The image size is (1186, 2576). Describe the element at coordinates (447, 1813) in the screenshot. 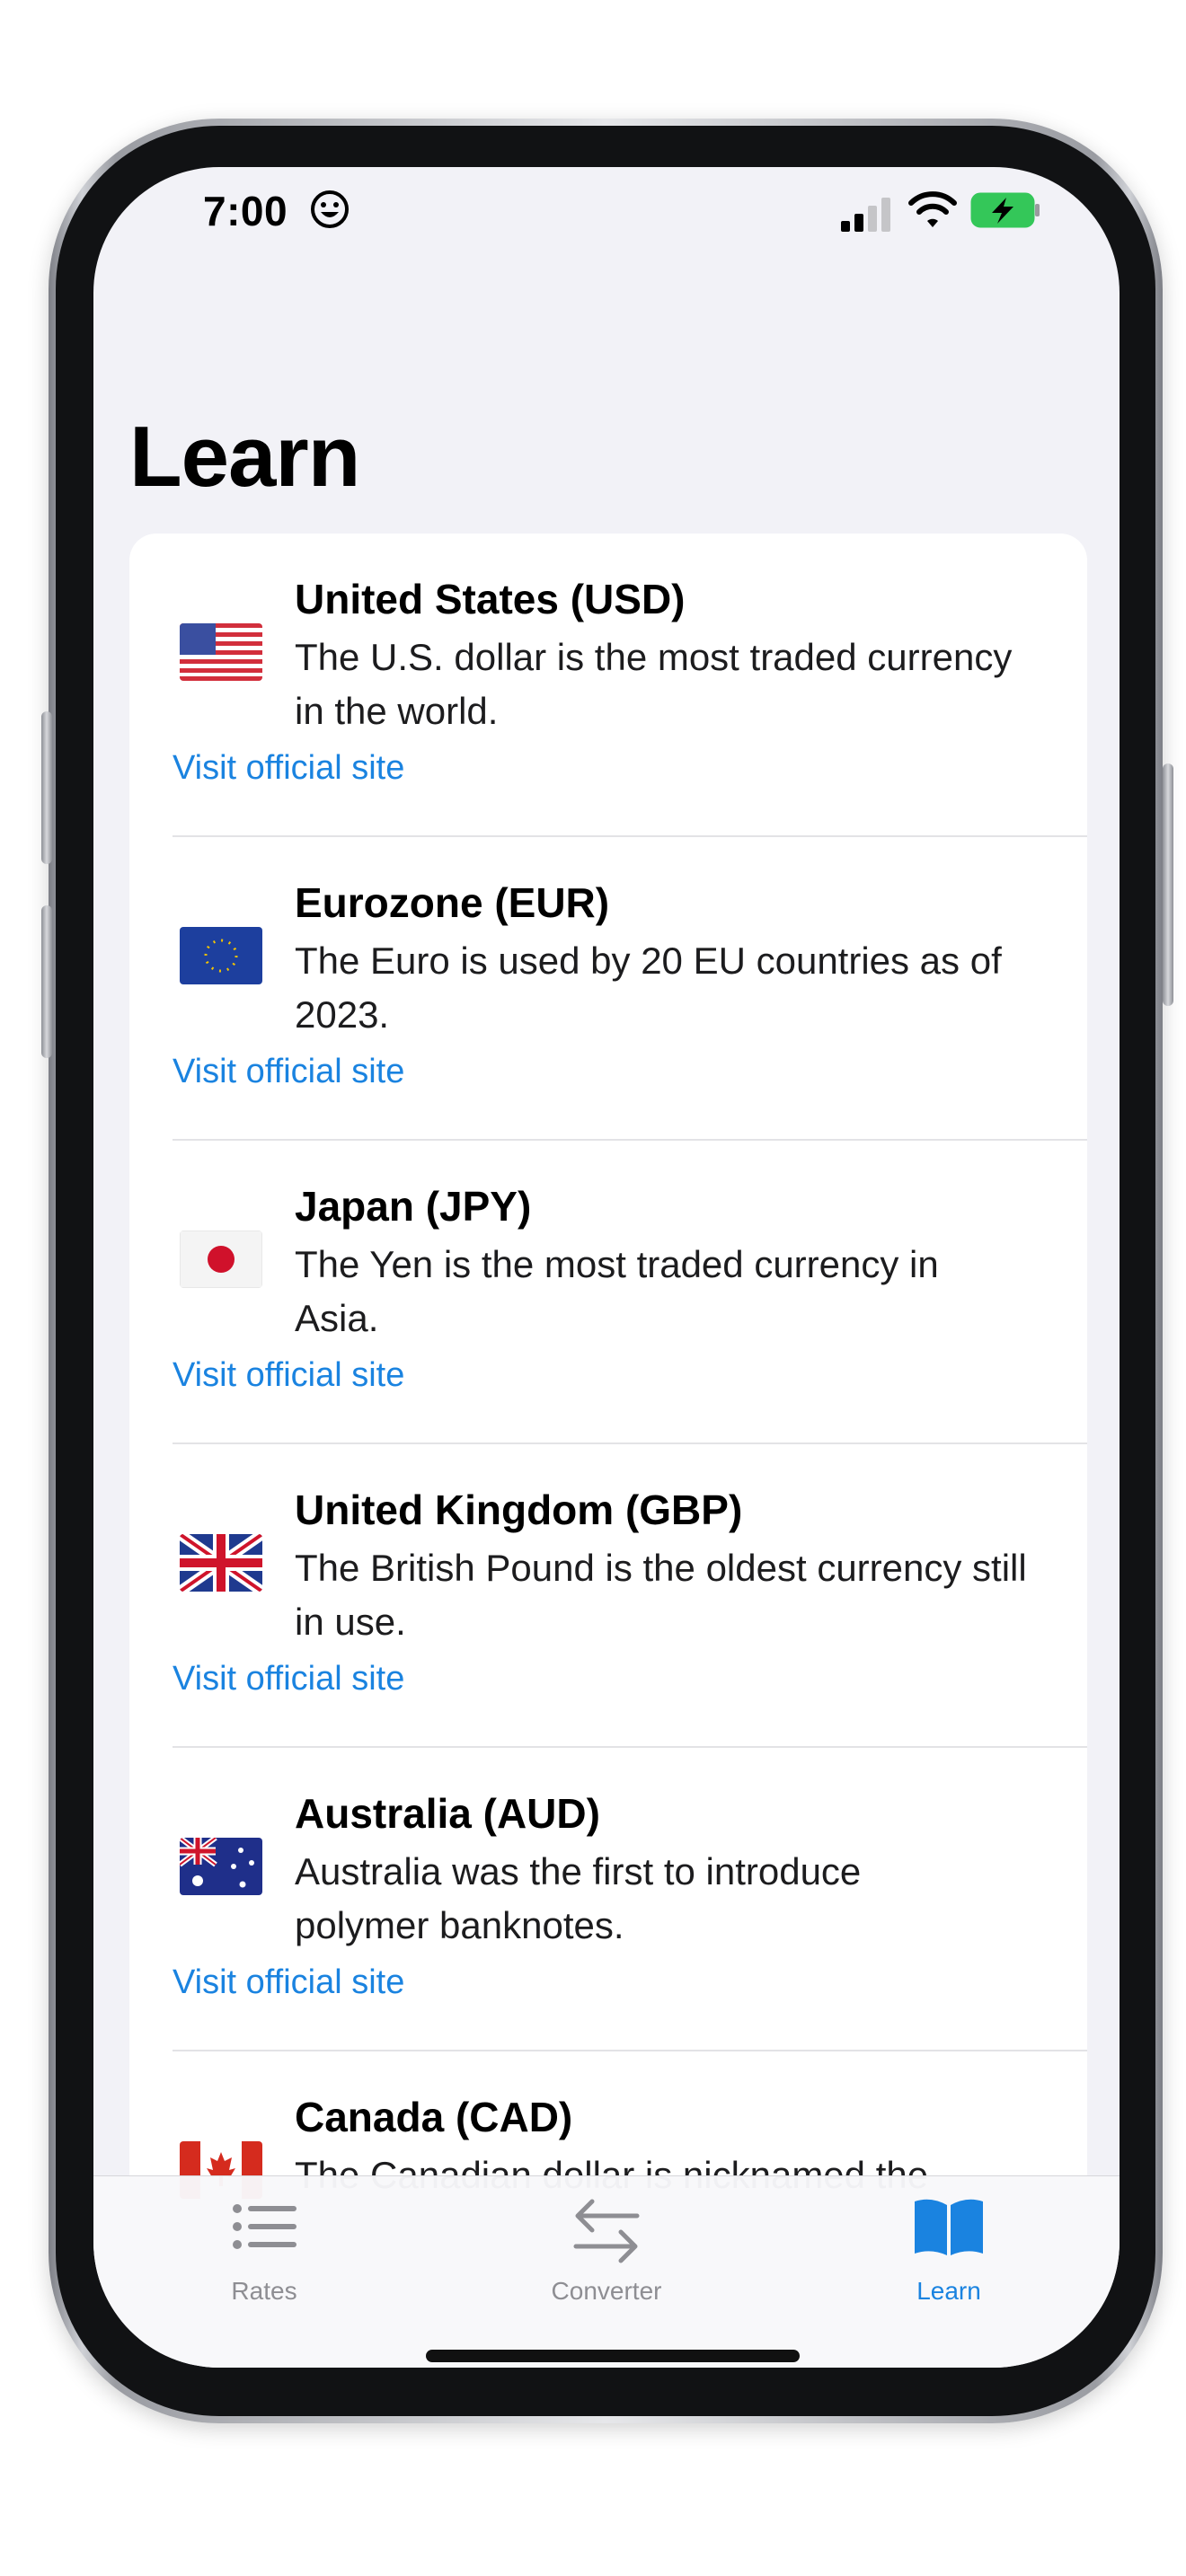

I see `currency-title: Australia (AUD)` at that location.